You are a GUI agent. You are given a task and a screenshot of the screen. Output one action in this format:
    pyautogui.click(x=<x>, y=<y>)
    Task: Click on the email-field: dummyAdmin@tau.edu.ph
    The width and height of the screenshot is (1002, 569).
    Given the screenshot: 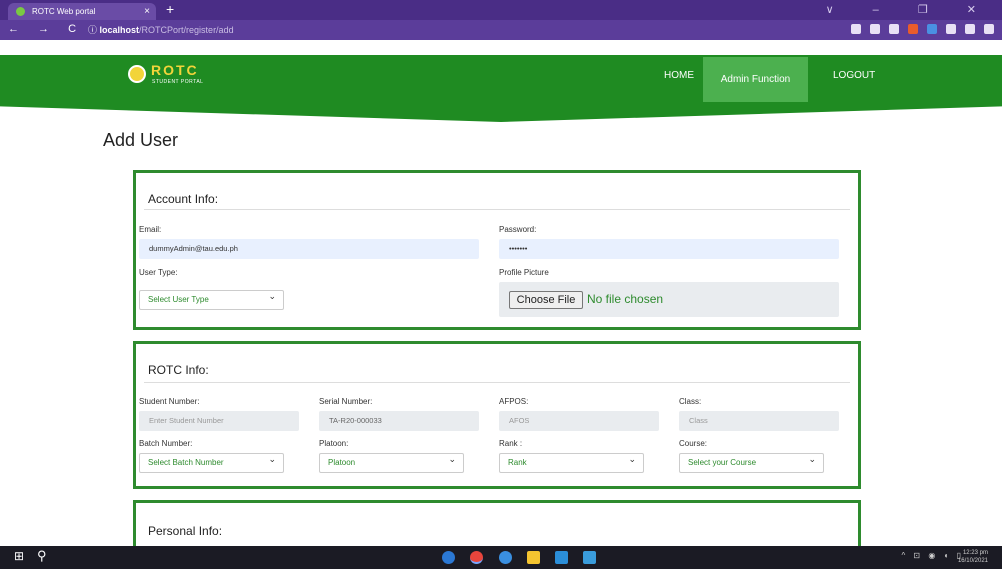 What is the action you would take?
    pyautogui.click(x=309, y=249)
    